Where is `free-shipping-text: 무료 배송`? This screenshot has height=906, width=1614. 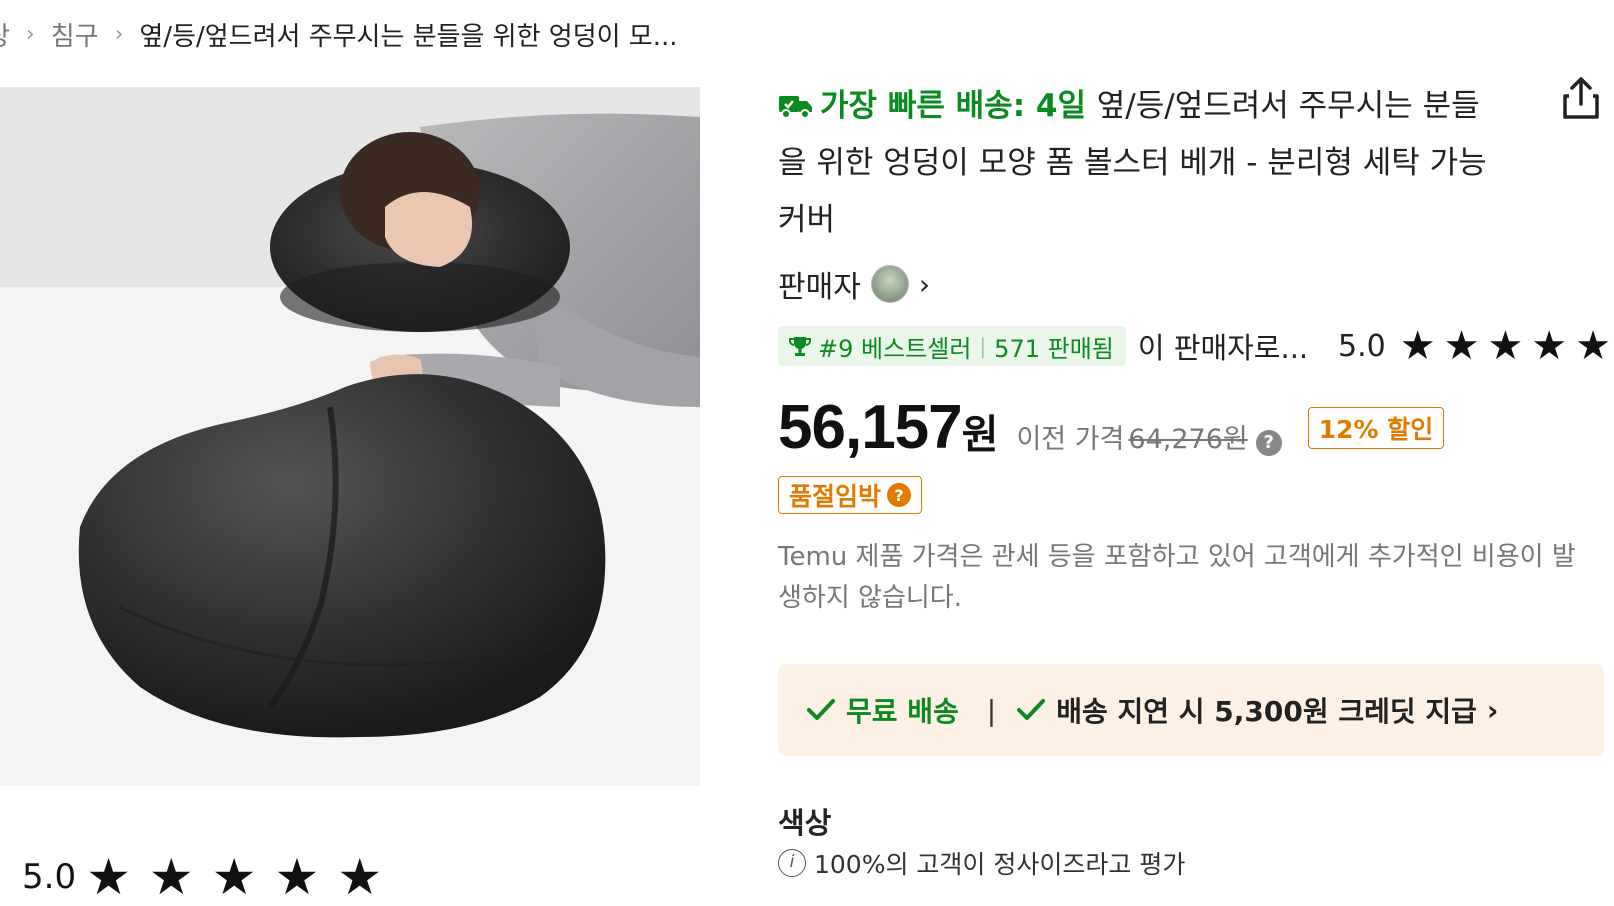
free-shipping-text: 무료 배송 is located at coordinates (902, 711).